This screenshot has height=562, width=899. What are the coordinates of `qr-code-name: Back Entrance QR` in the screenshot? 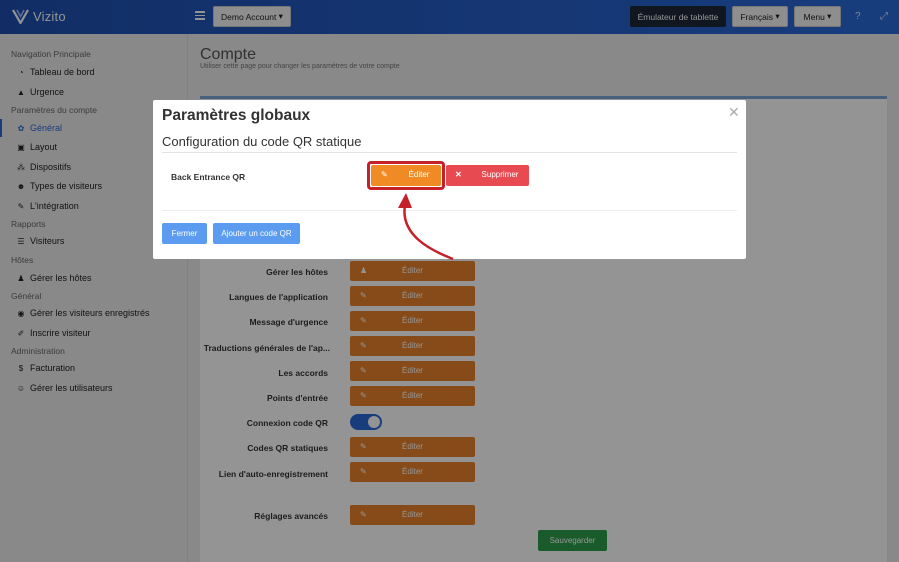 It's located at (208, 177).